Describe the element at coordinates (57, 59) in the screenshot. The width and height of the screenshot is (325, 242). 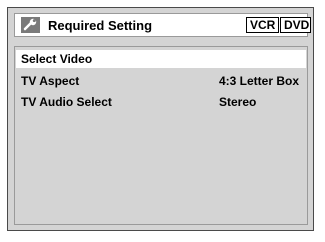
I see `menu-item-label: Select Video` at that location.